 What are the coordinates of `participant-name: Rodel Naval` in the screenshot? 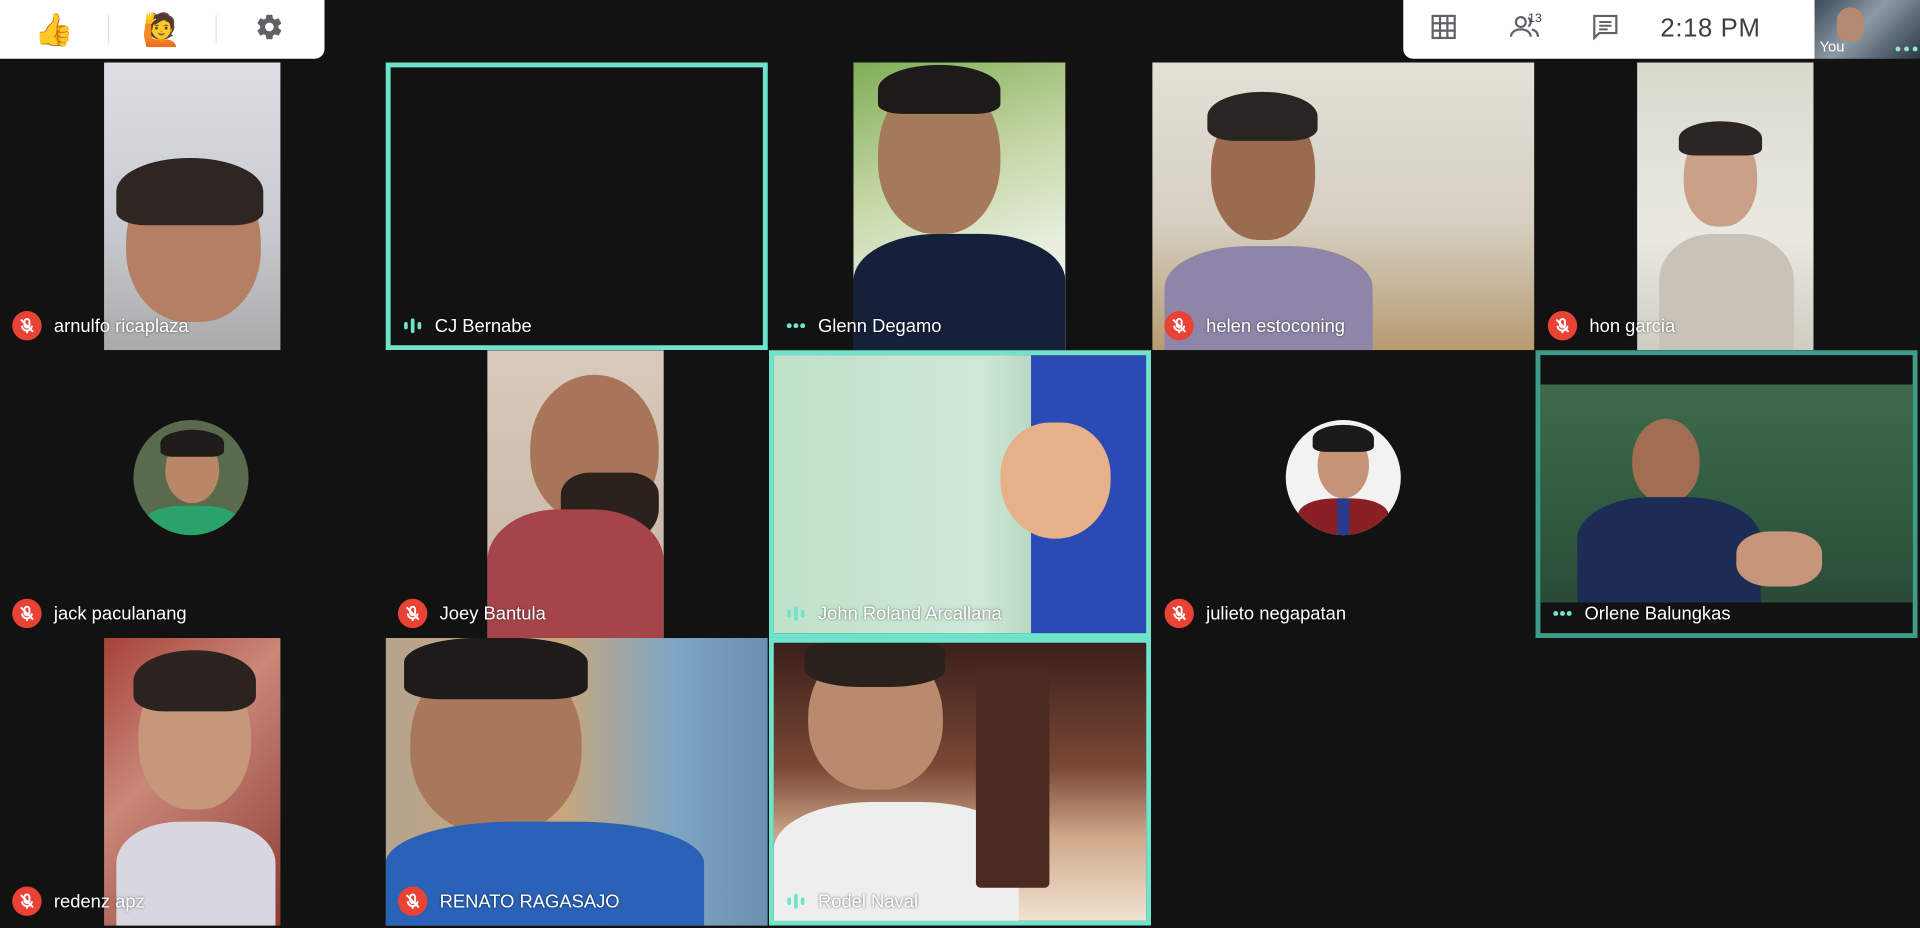 It's located at (868, 901).